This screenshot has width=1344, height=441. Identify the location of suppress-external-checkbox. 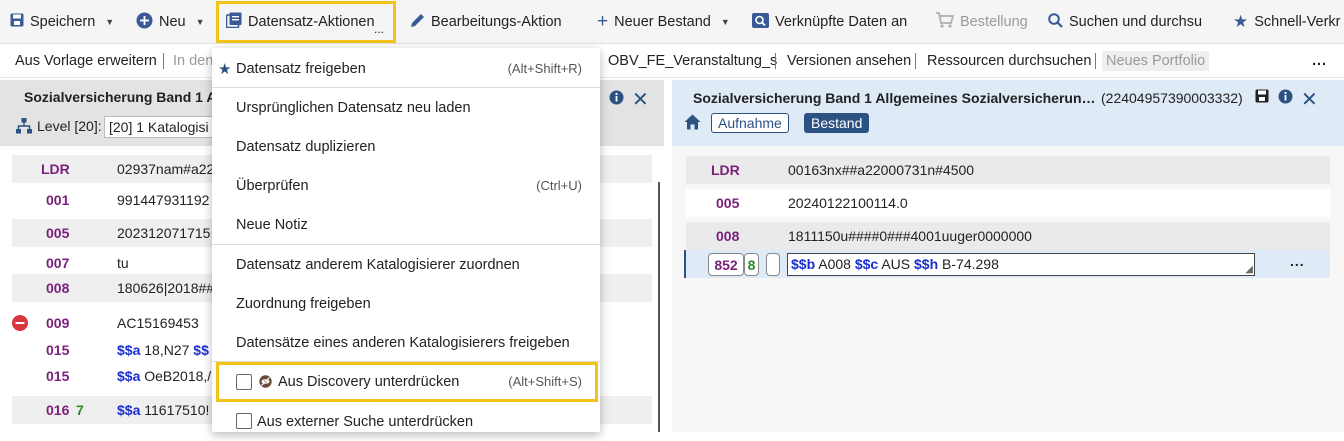
(244, 421).